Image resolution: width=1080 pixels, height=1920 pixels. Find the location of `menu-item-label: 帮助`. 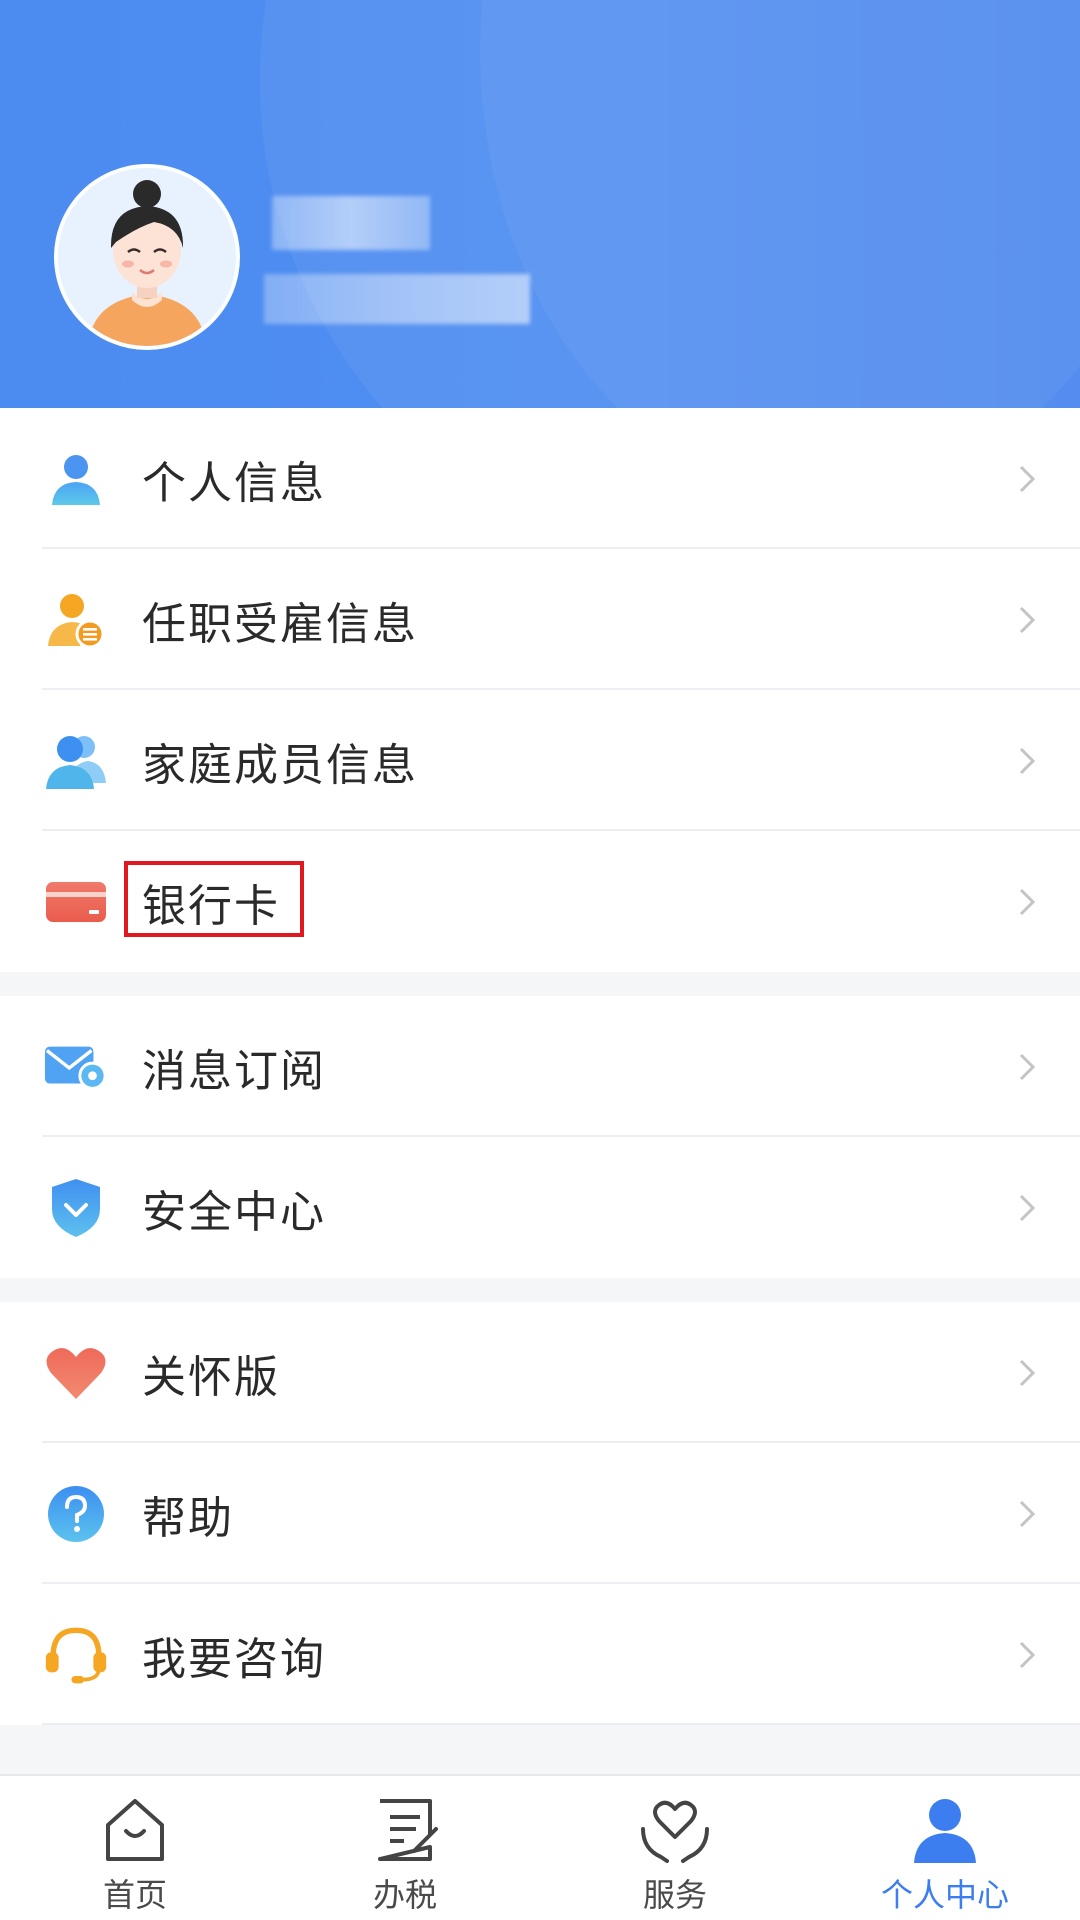

menu-item-label: 帮助 is located at coordinates (188, 1518).